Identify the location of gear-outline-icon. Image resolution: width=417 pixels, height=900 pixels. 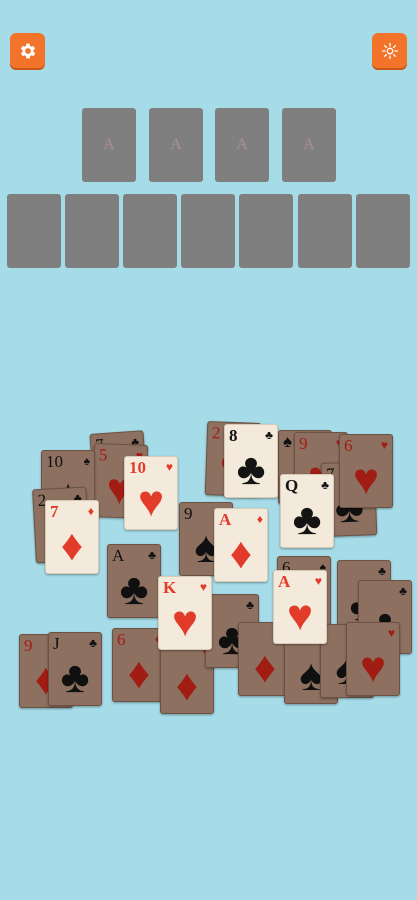
(389, 50).